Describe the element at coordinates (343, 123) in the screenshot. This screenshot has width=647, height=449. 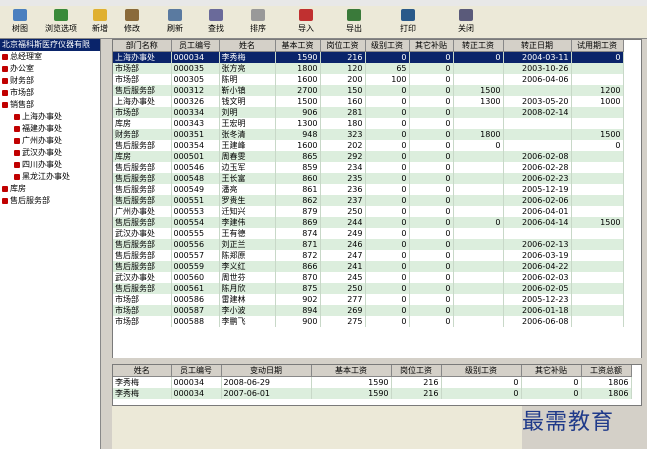
I see `table-cell: 180` at that location.